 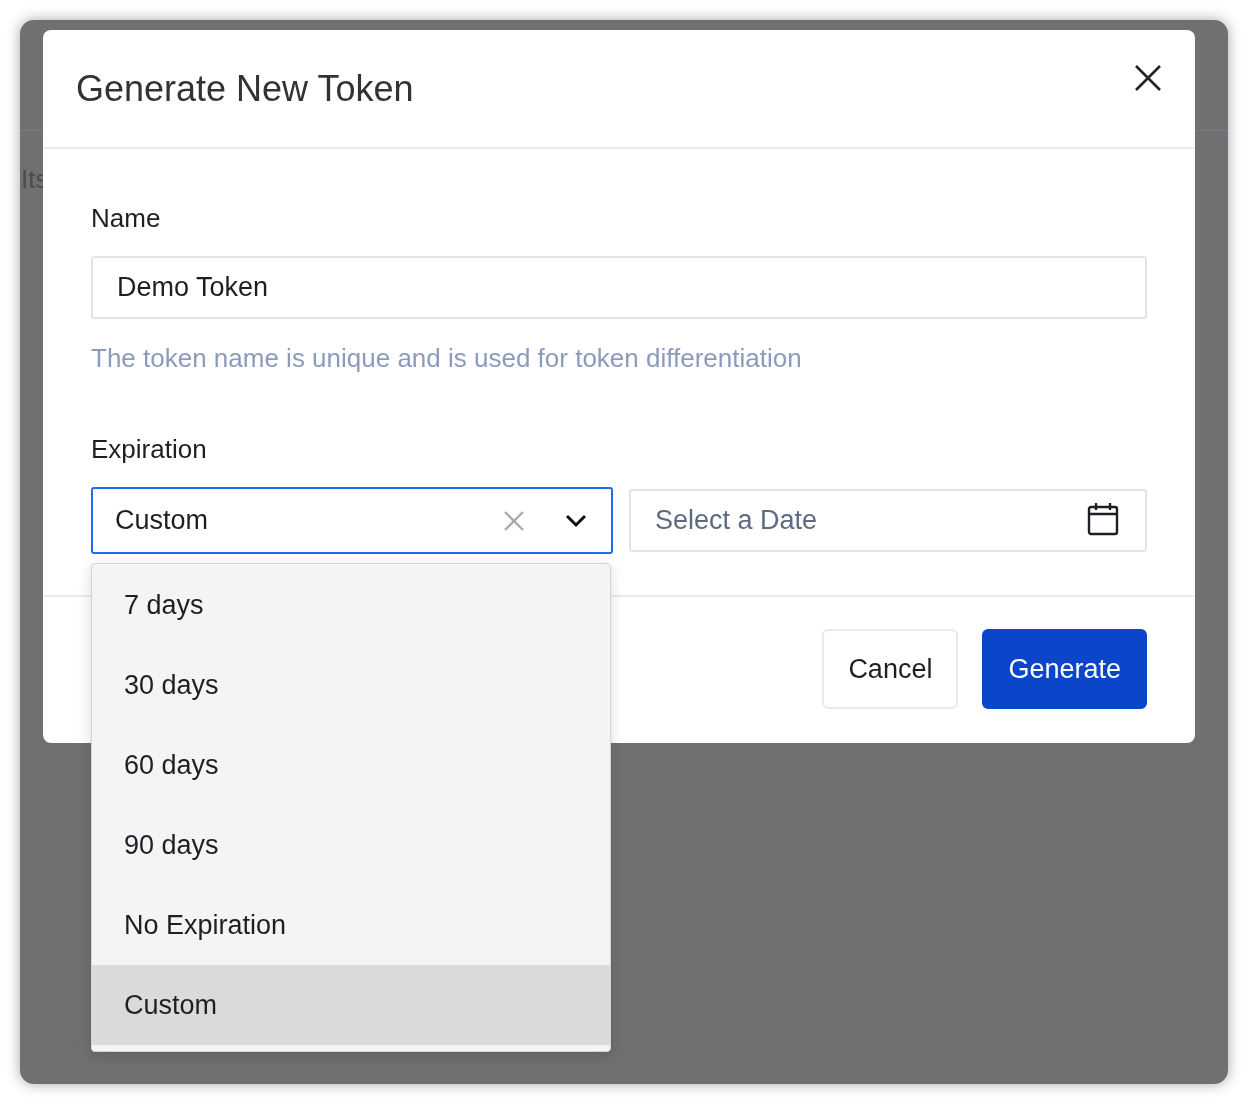 I want to click on name-input: Demo Token, so click(x=619, y=287).